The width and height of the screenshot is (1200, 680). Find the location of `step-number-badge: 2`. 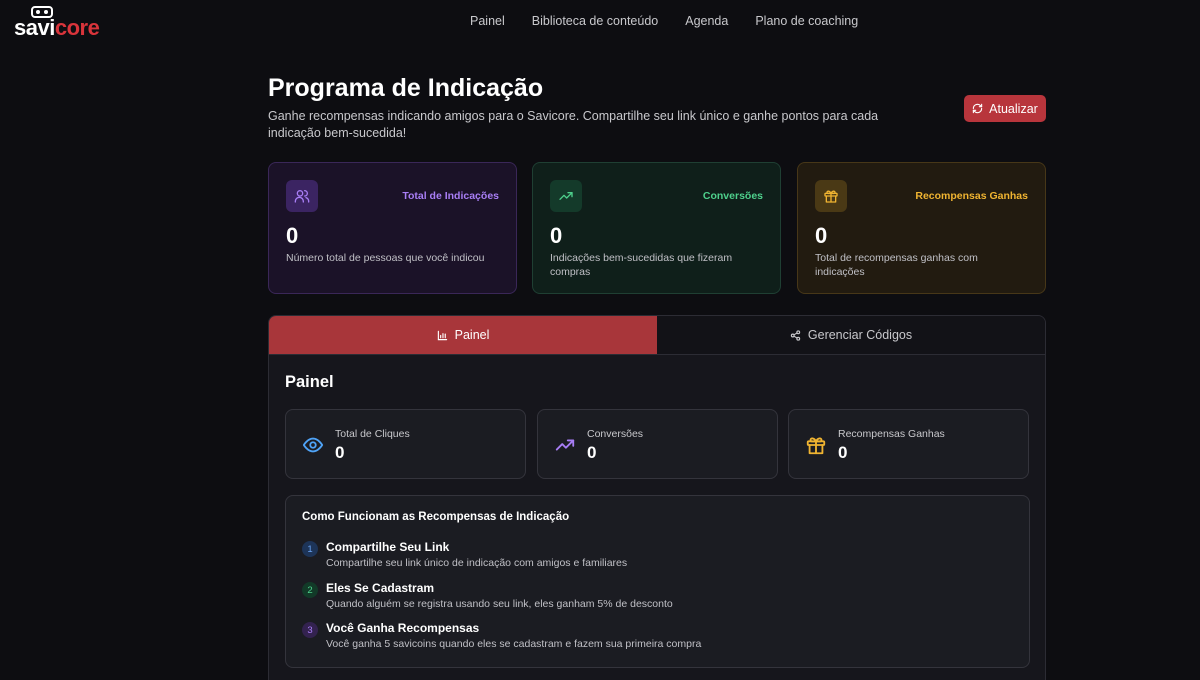

step-number-badge: 2 is located at coordinates (310, 590).